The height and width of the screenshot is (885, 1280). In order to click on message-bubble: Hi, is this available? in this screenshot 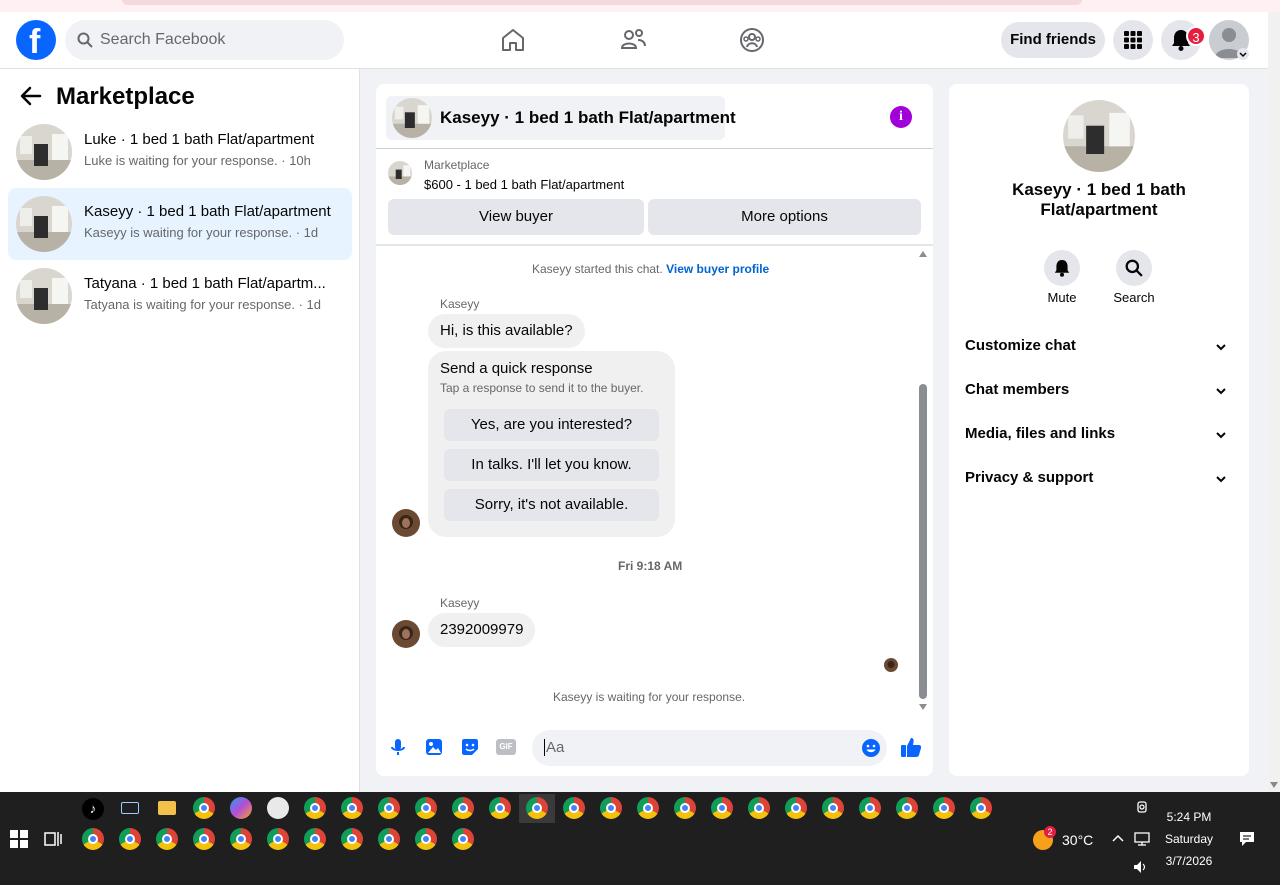, I will do `click(506, 331)`.